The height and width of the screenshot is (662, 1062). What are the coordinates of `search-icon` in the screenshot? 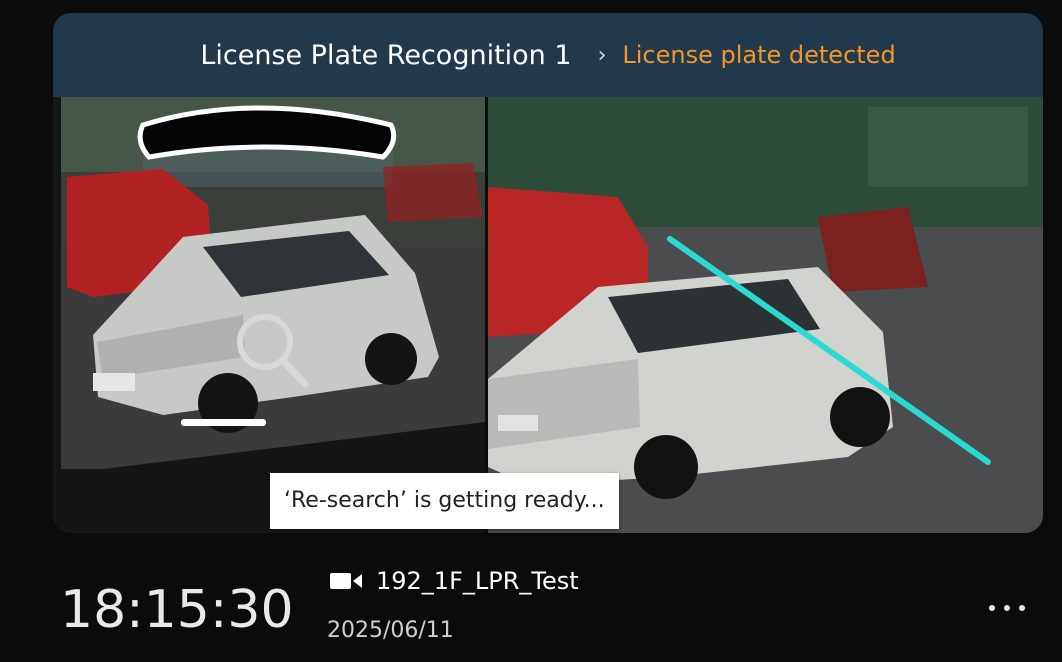 It's located at (271, 349).